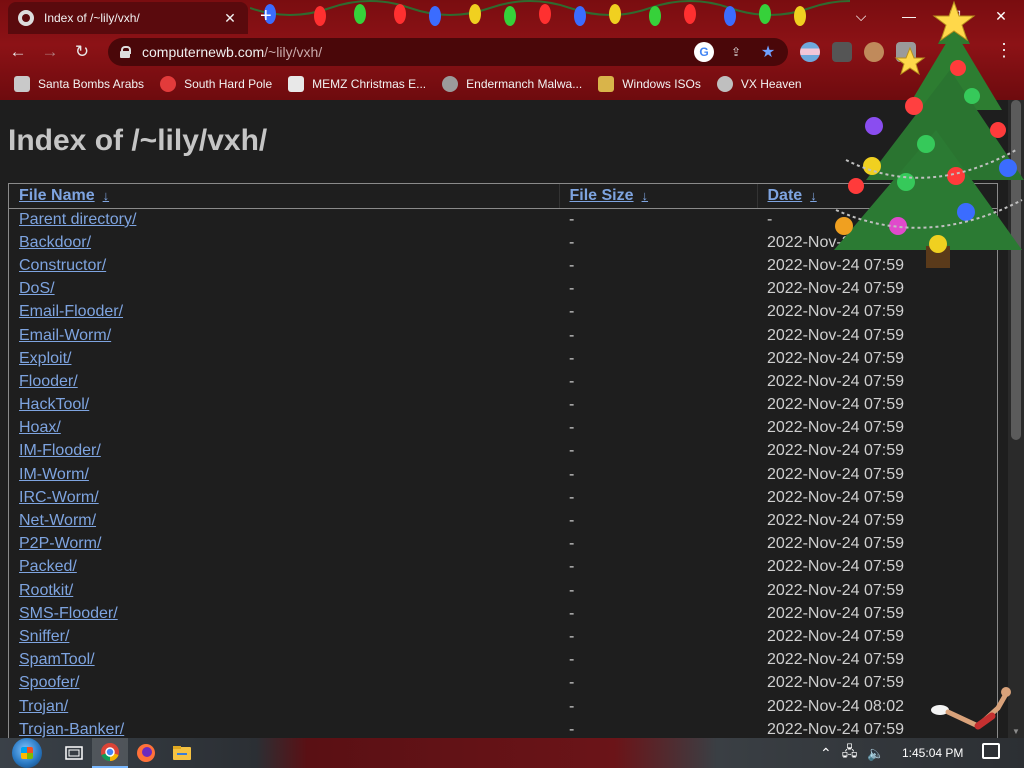 The width and height of the screenshot is (1024, 768). I want to click on bookmark-star-icon: ★, so click(768, 52).